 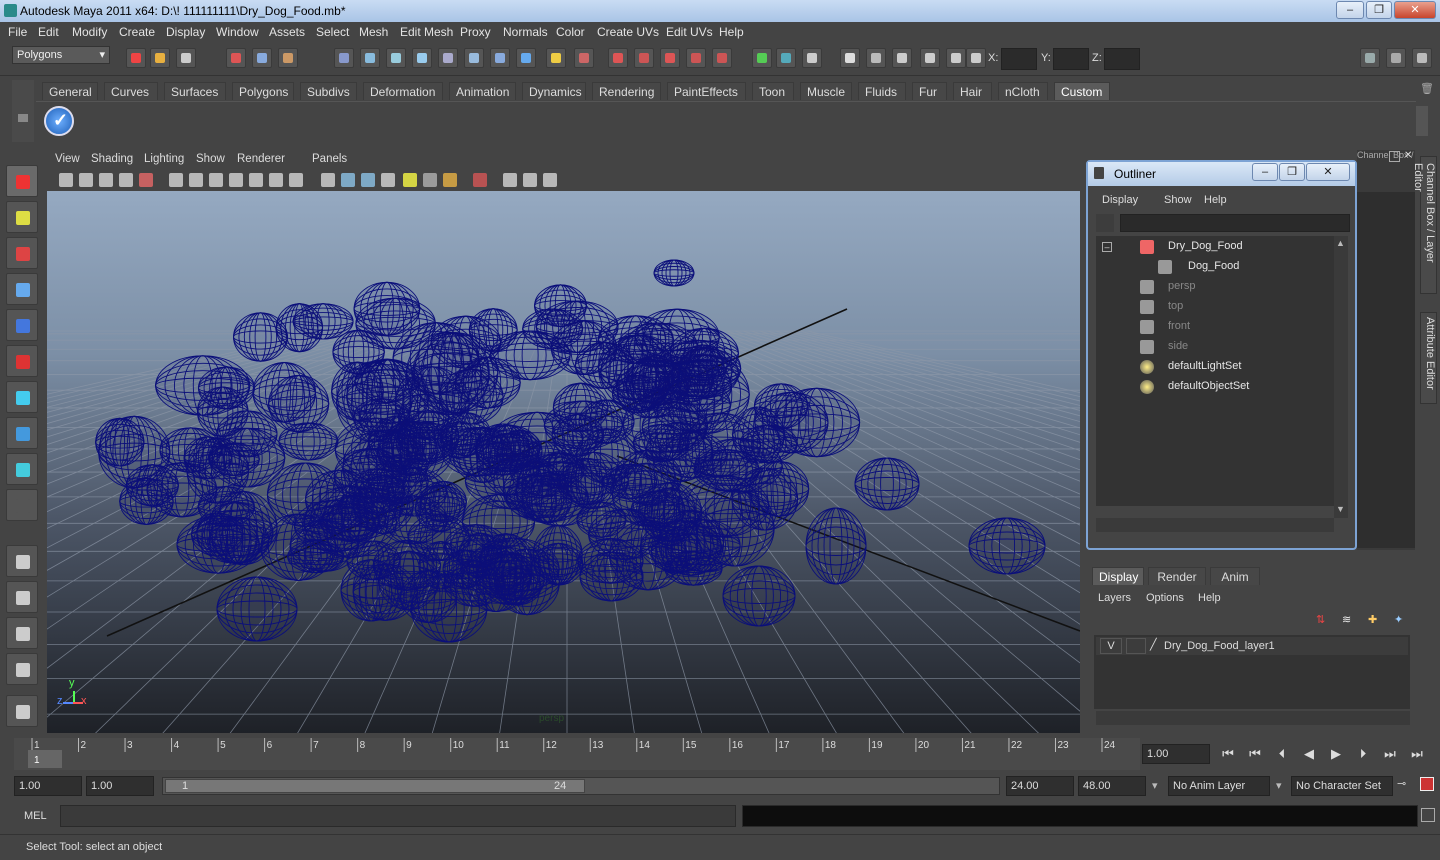 What do you see at coordinates (89, 32) in the screenshot?
I see `menu-modify: Modify` at bounding box center [89, 32].